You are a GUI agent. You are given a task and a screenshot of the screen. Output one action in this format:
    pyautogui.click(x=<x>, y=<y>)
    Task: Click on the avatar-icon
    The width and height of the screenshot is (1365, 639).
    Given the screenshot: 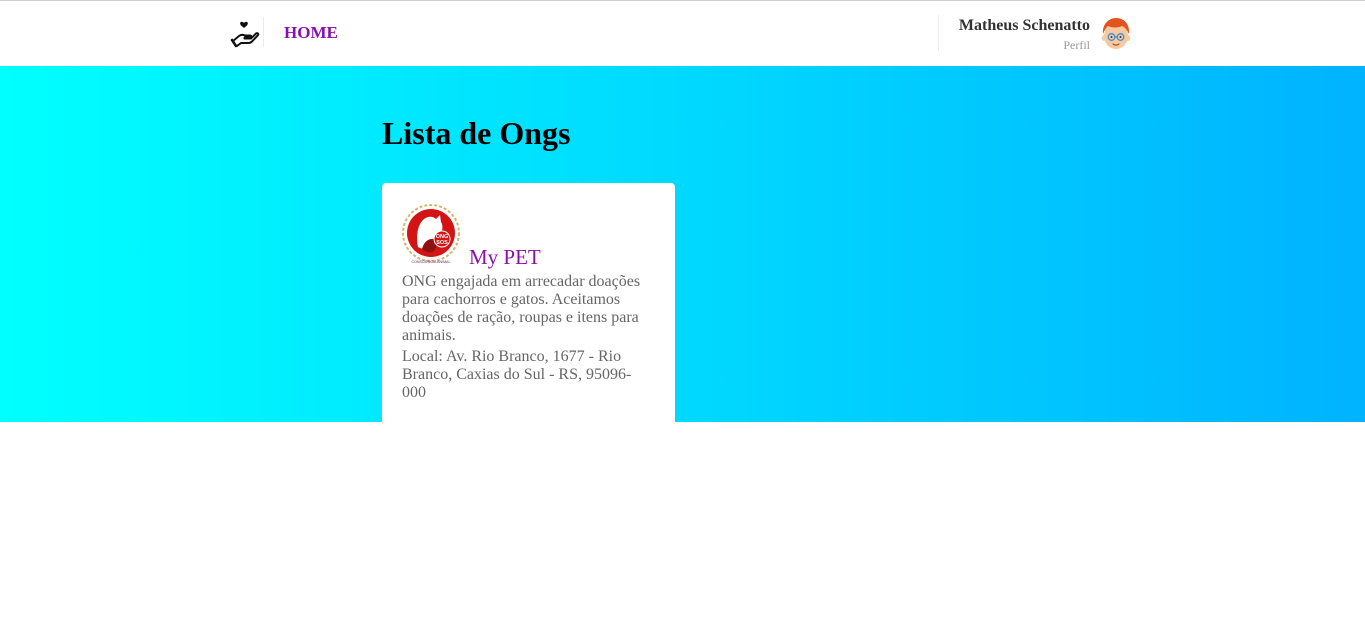 What is the action you would take?
    pyautogui.click(x=1116, y=34)
    